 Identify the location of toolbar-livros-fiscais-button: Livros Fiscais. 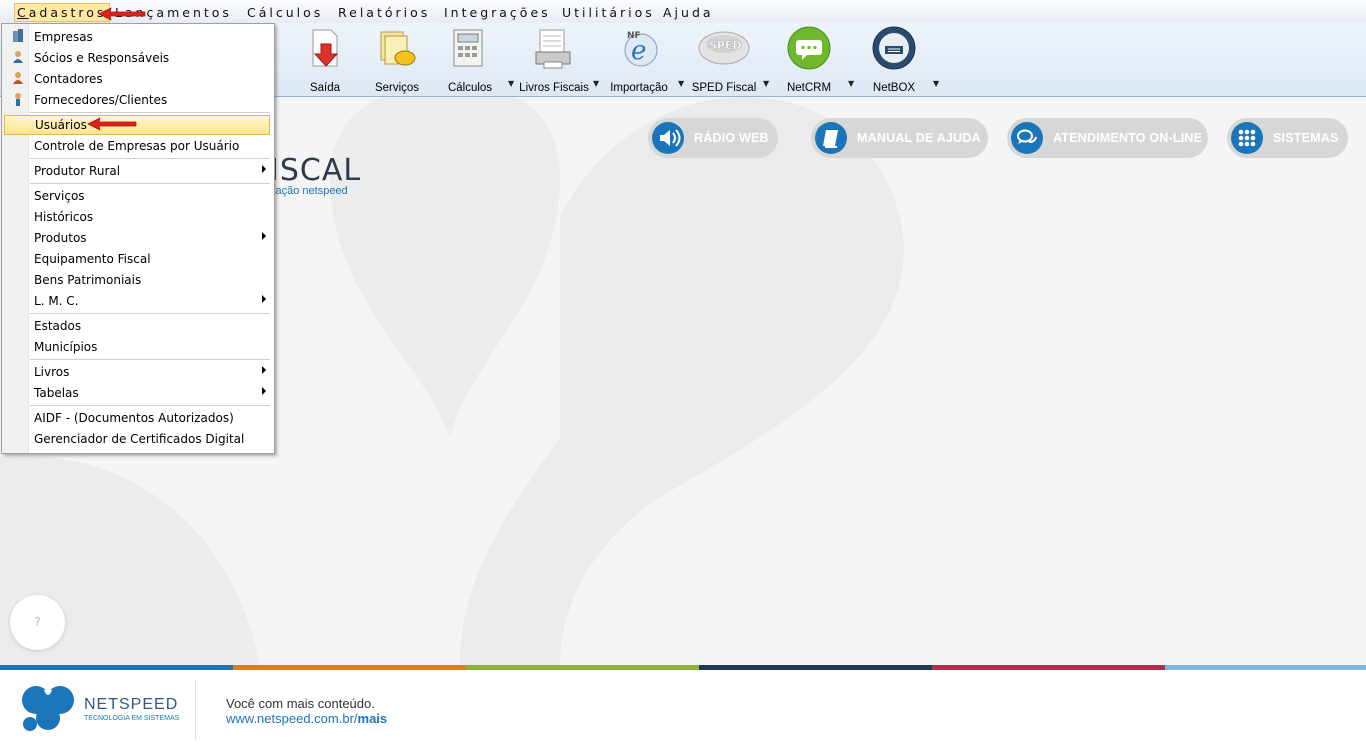
(554, 60).